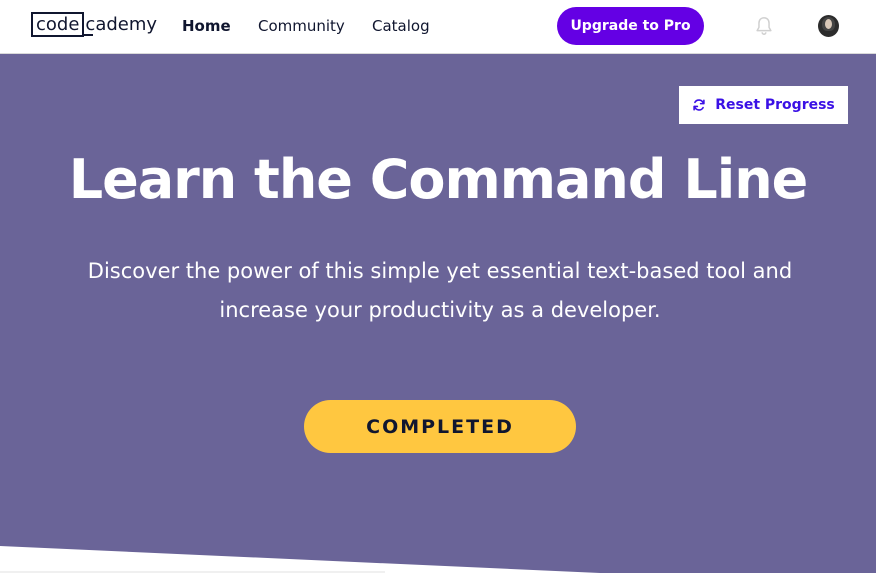  What do you see at coordinates (438, 179) in the screenshot?
I see `course-title: Learn the Command Line` at bounding box center [438, 179].